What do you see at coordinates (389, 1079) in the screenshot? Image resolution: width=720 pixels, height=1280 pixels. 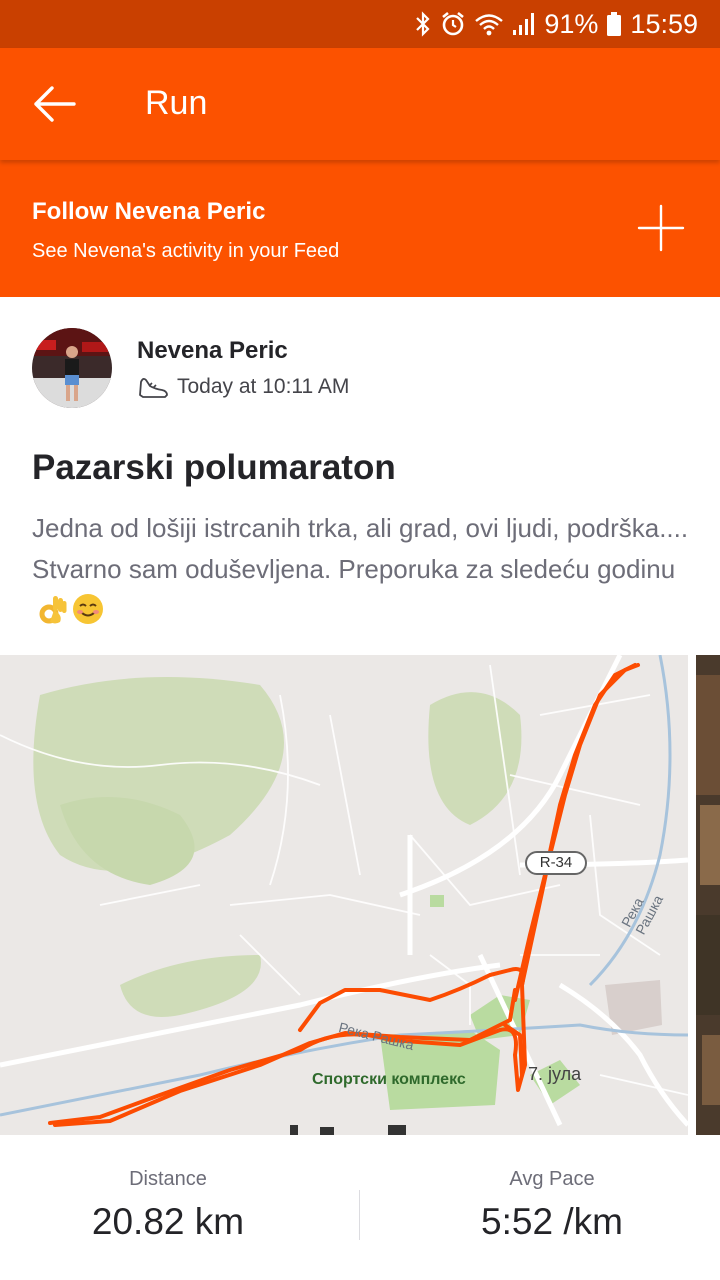 I see `sports-complex-label: Спортски комплекс` at bounding box center [389, 1079].